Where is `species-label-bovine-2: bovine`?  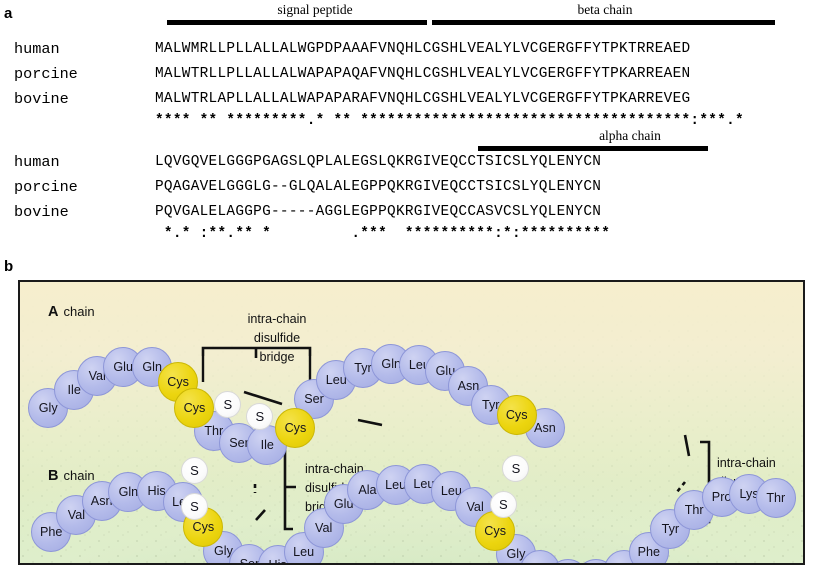 species-label-bovine-2: bovine is located at coordinates (41, 212).